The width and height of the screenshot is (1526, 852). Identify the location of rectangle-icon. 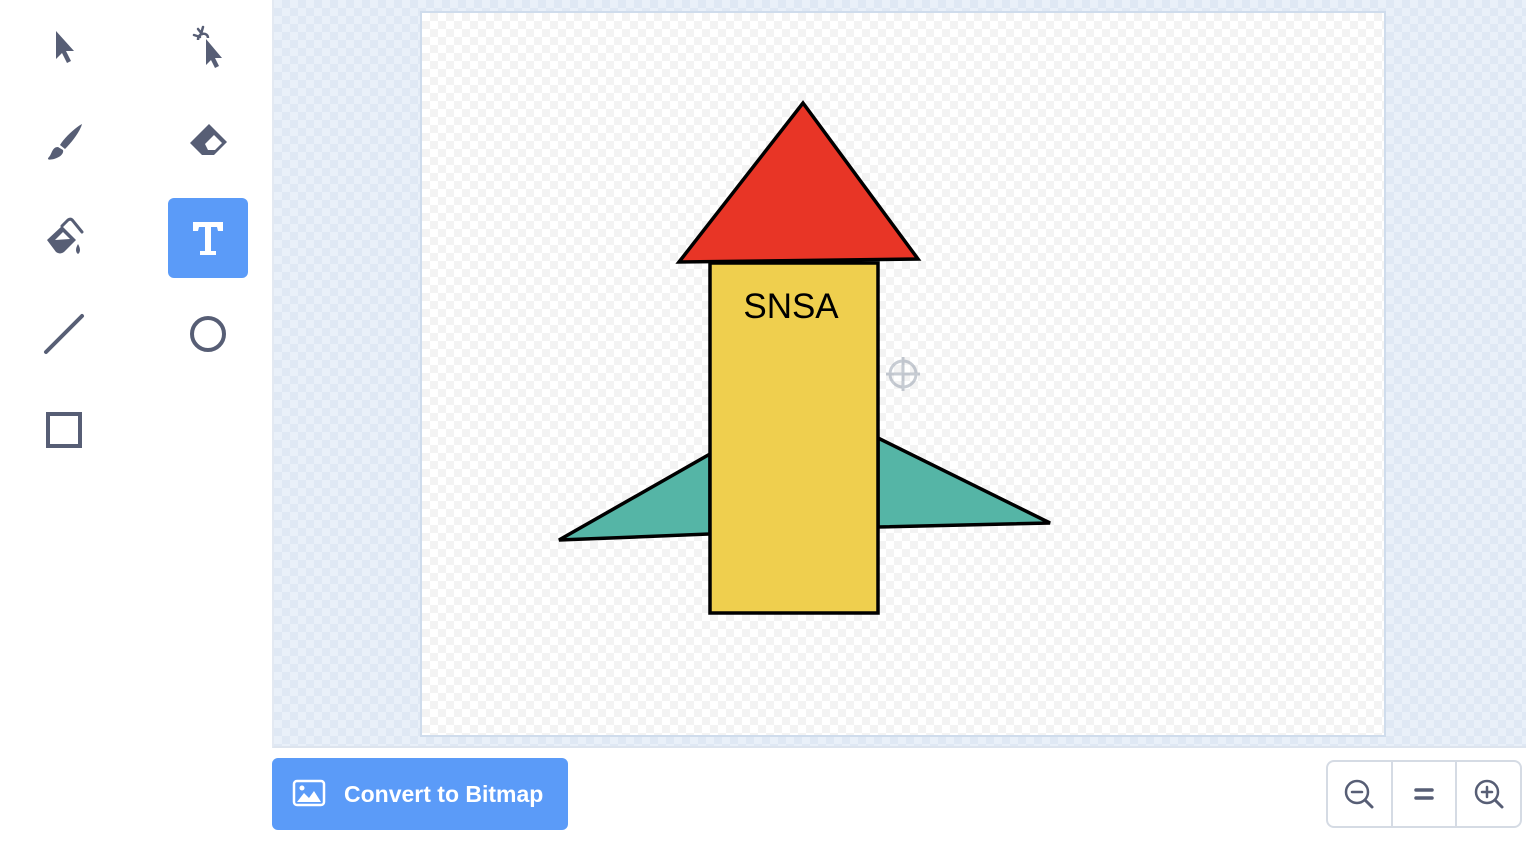
(64, 430).